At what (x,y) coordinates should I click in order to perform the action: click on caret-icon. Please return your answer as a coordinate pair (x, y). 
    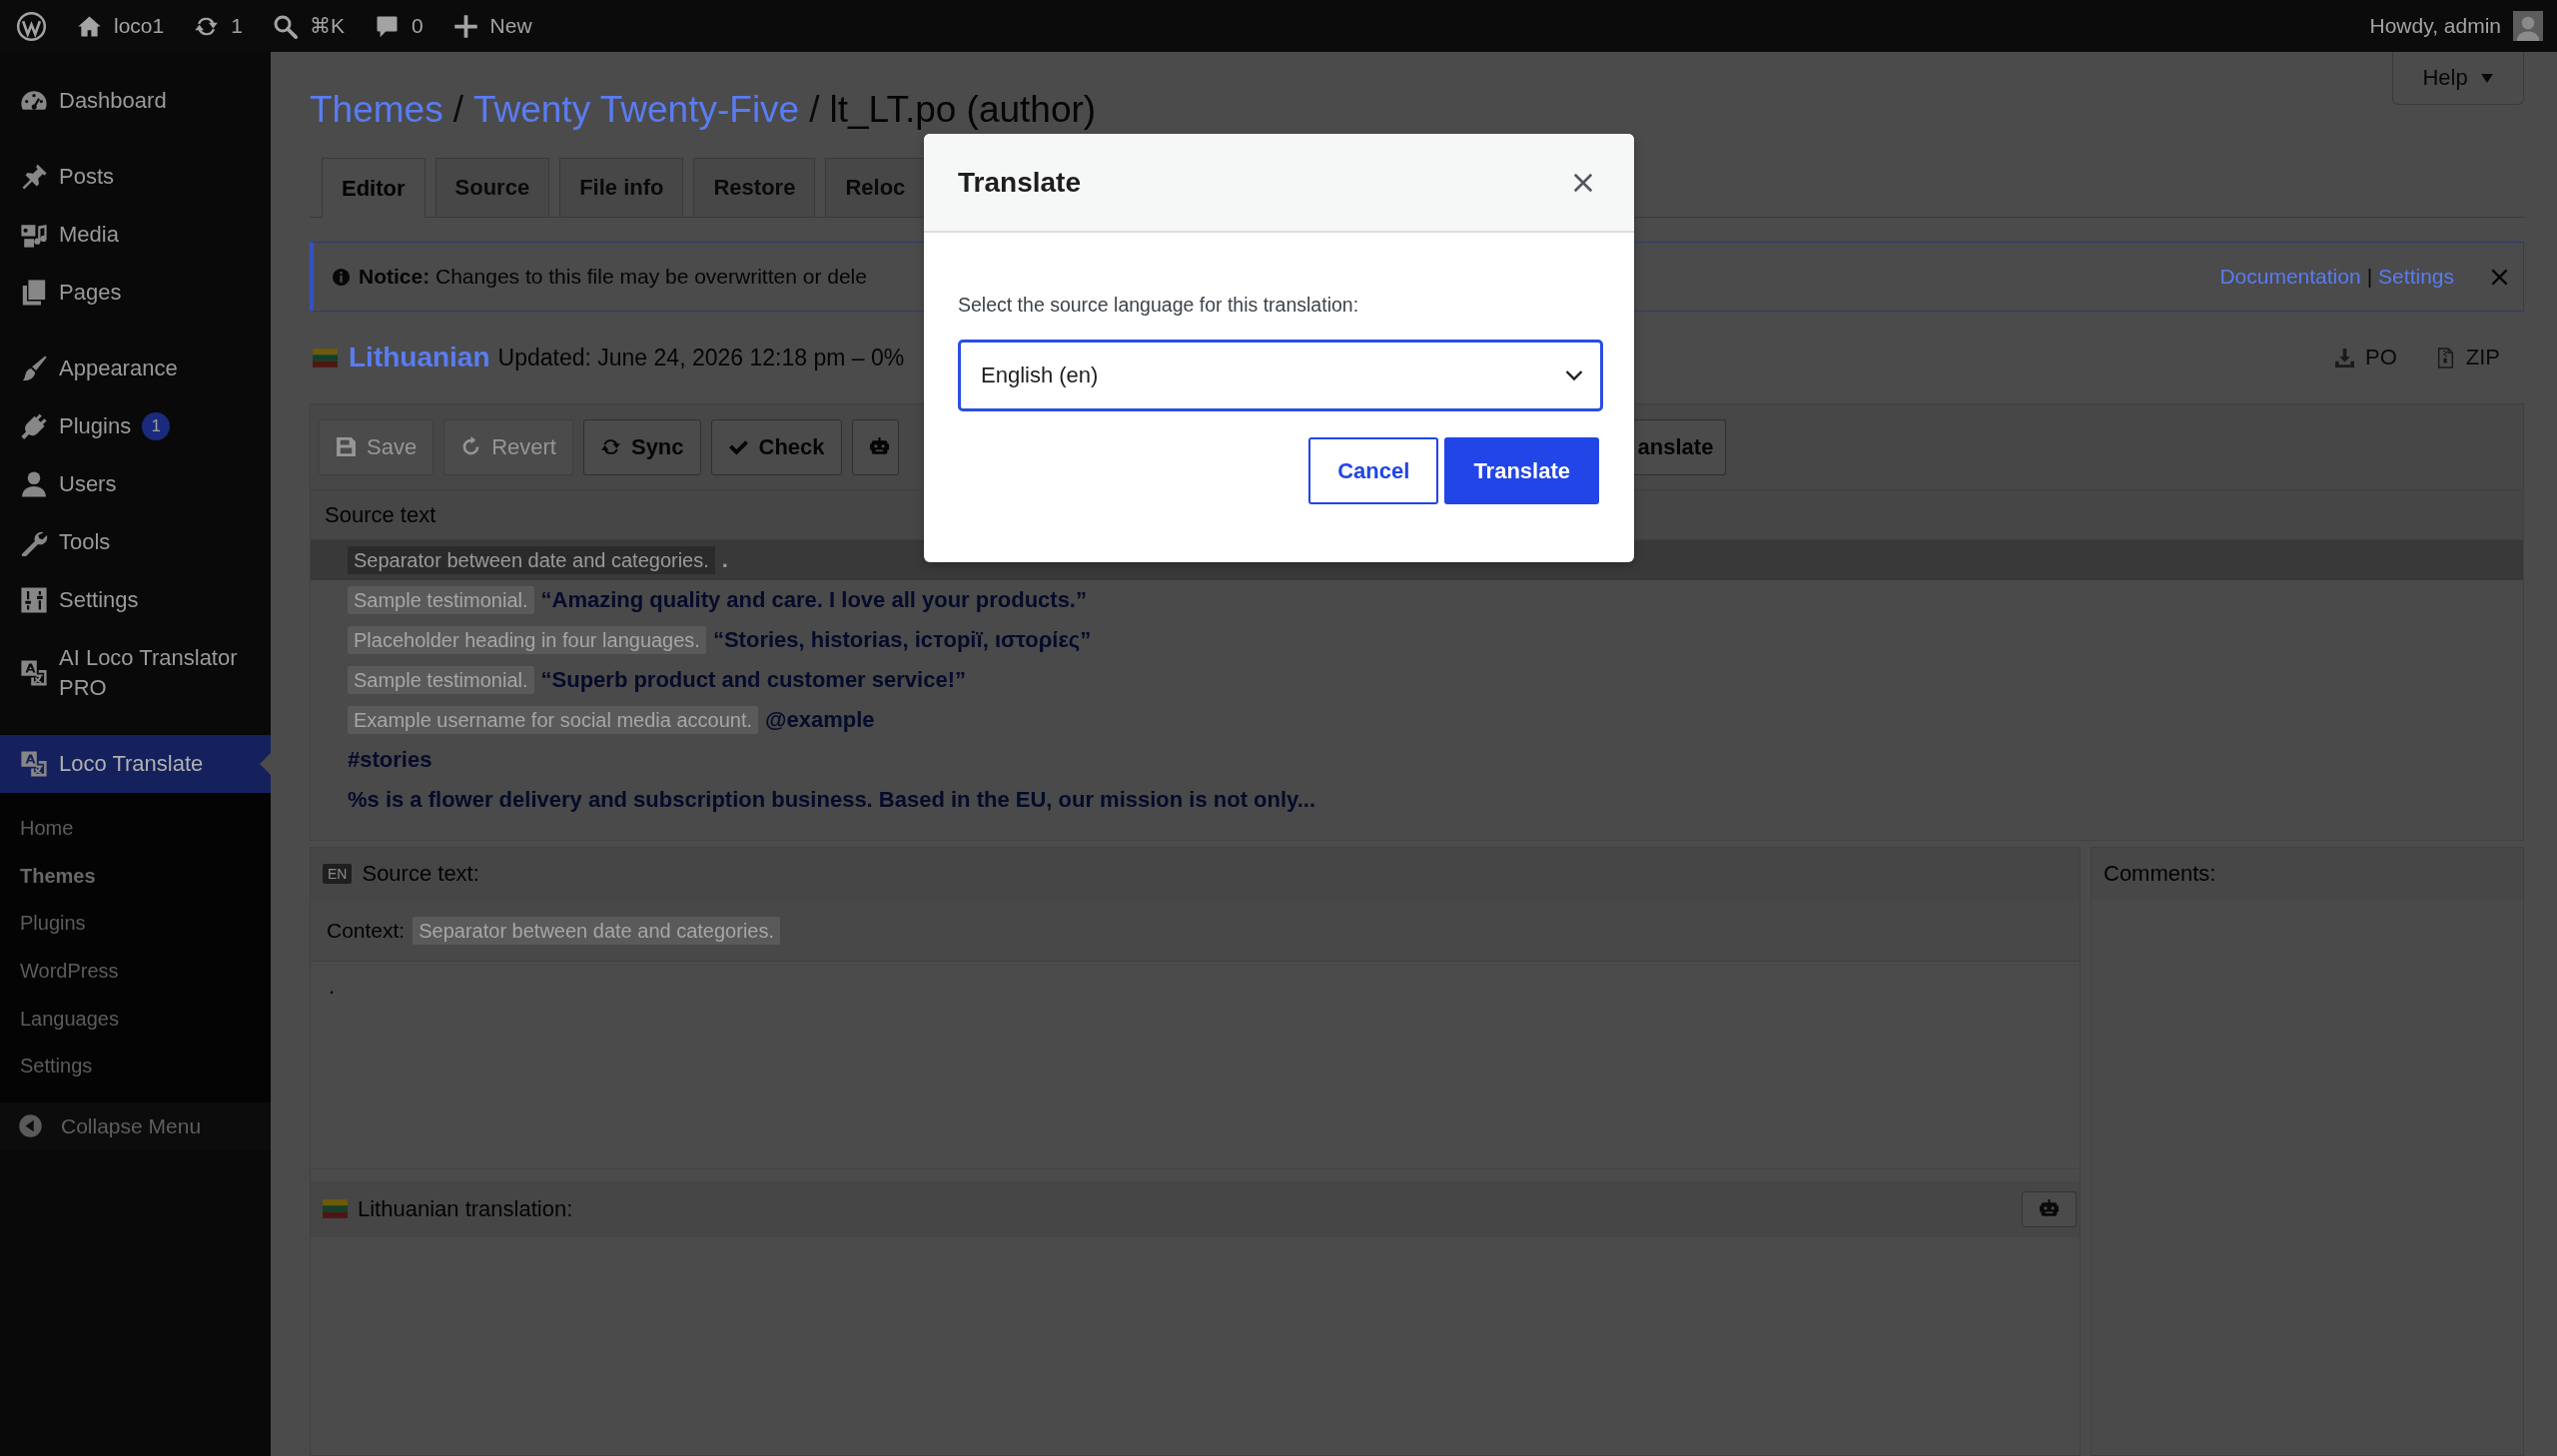
    Looking at the image, I should click on (2486, 78).